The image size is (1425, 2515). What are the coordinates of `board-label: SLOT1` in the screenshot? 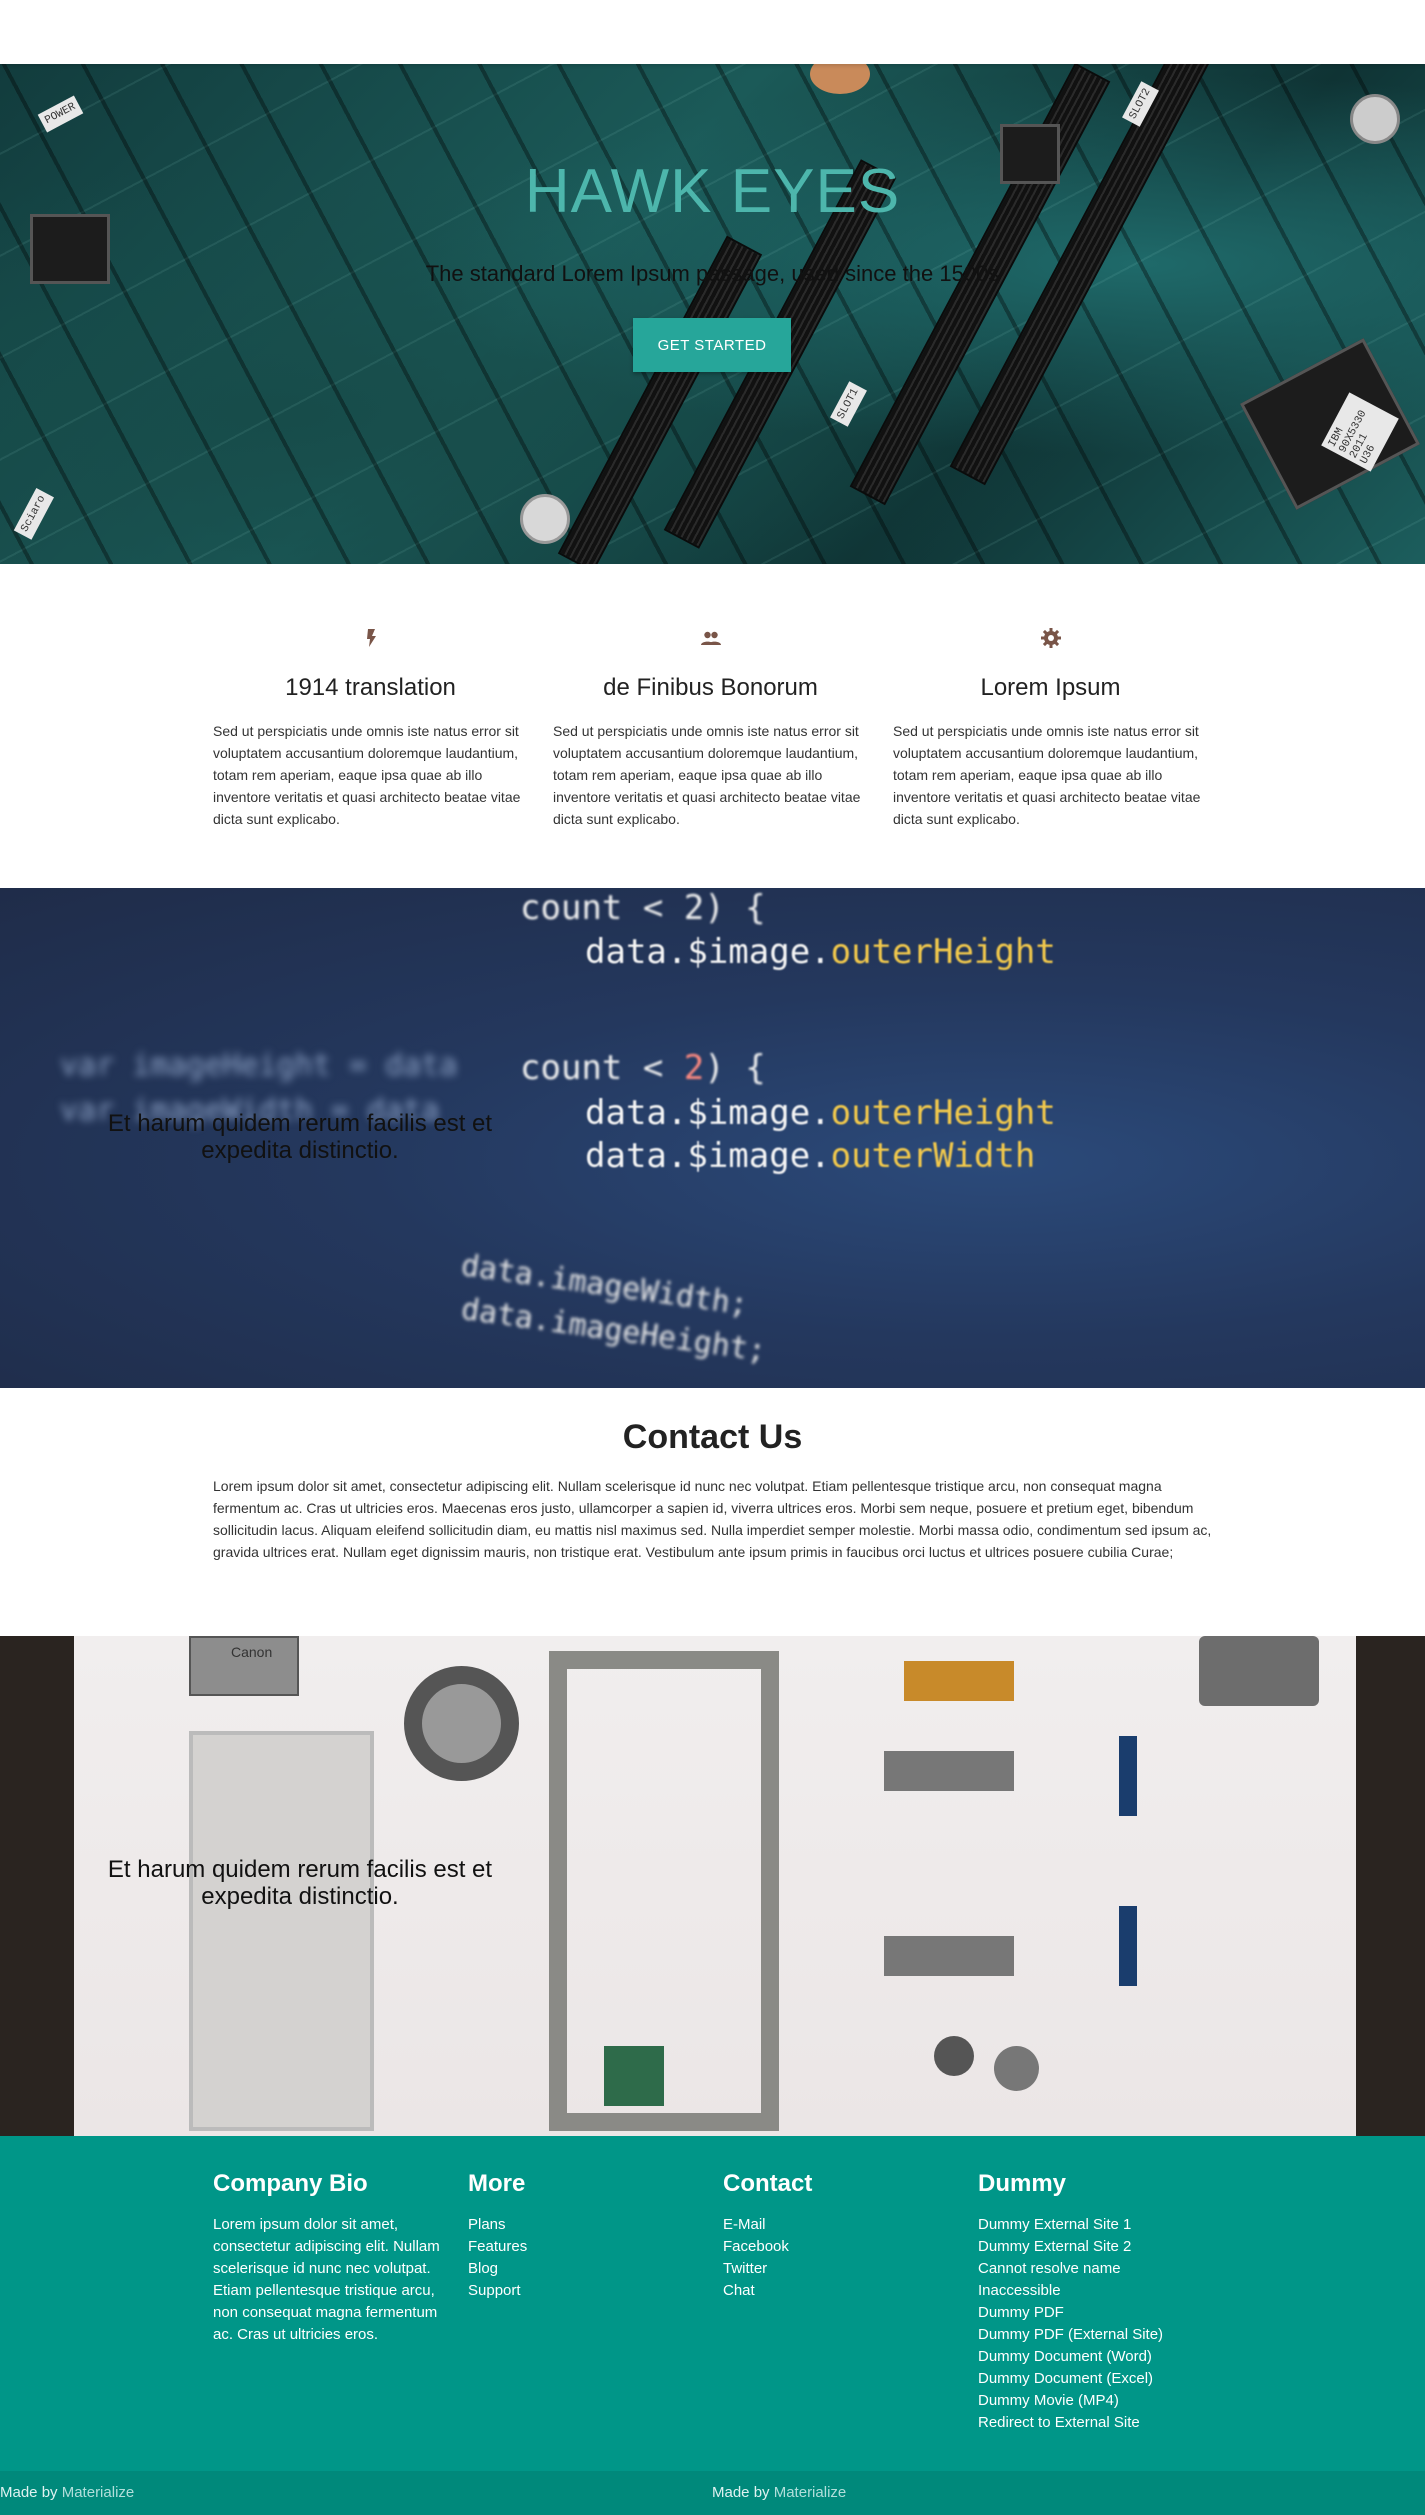 It's located at (848, 404).